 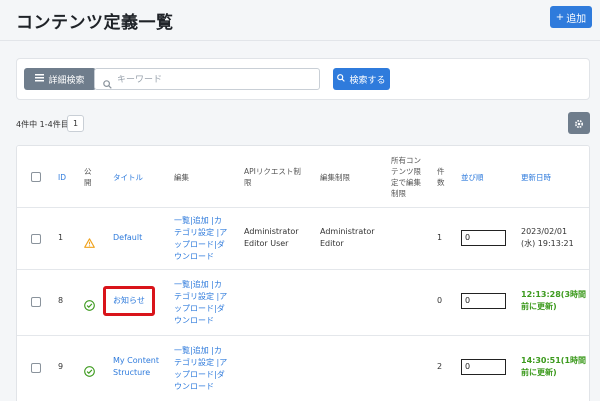 What do you see at coordinates (61, 300) in the screenshot?
I see `row-id: 8` at bounding box center [61, 300].